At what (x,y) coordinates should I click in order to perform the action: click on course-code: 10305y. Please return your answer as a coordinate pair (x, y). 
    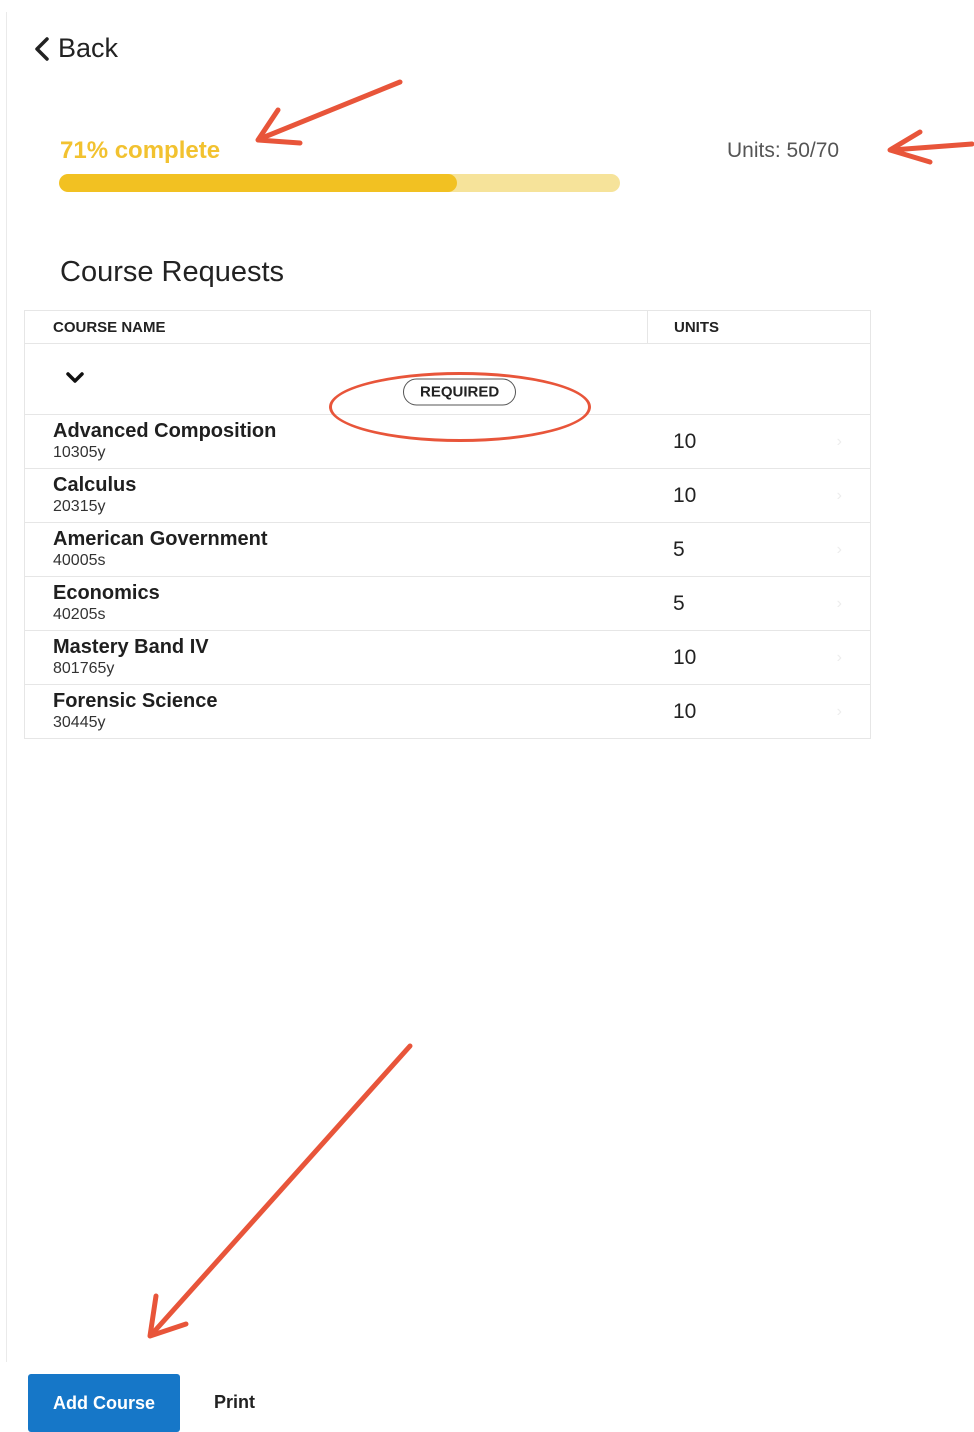
    Looking at the image, I should click on (79, 452).